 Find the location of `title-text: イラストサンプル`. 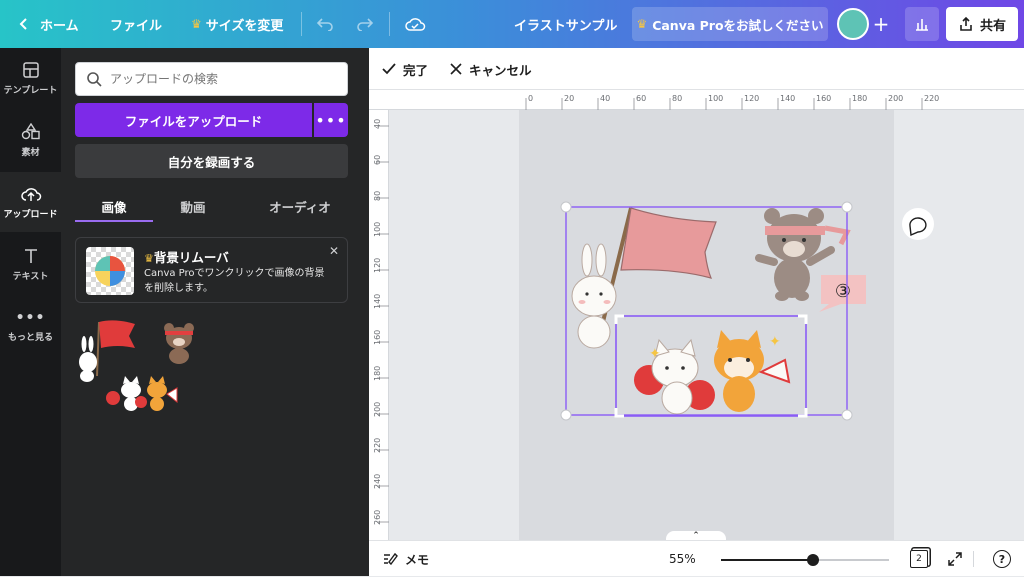

title-text: イラストサンプル is located at coordinates (566, 26).